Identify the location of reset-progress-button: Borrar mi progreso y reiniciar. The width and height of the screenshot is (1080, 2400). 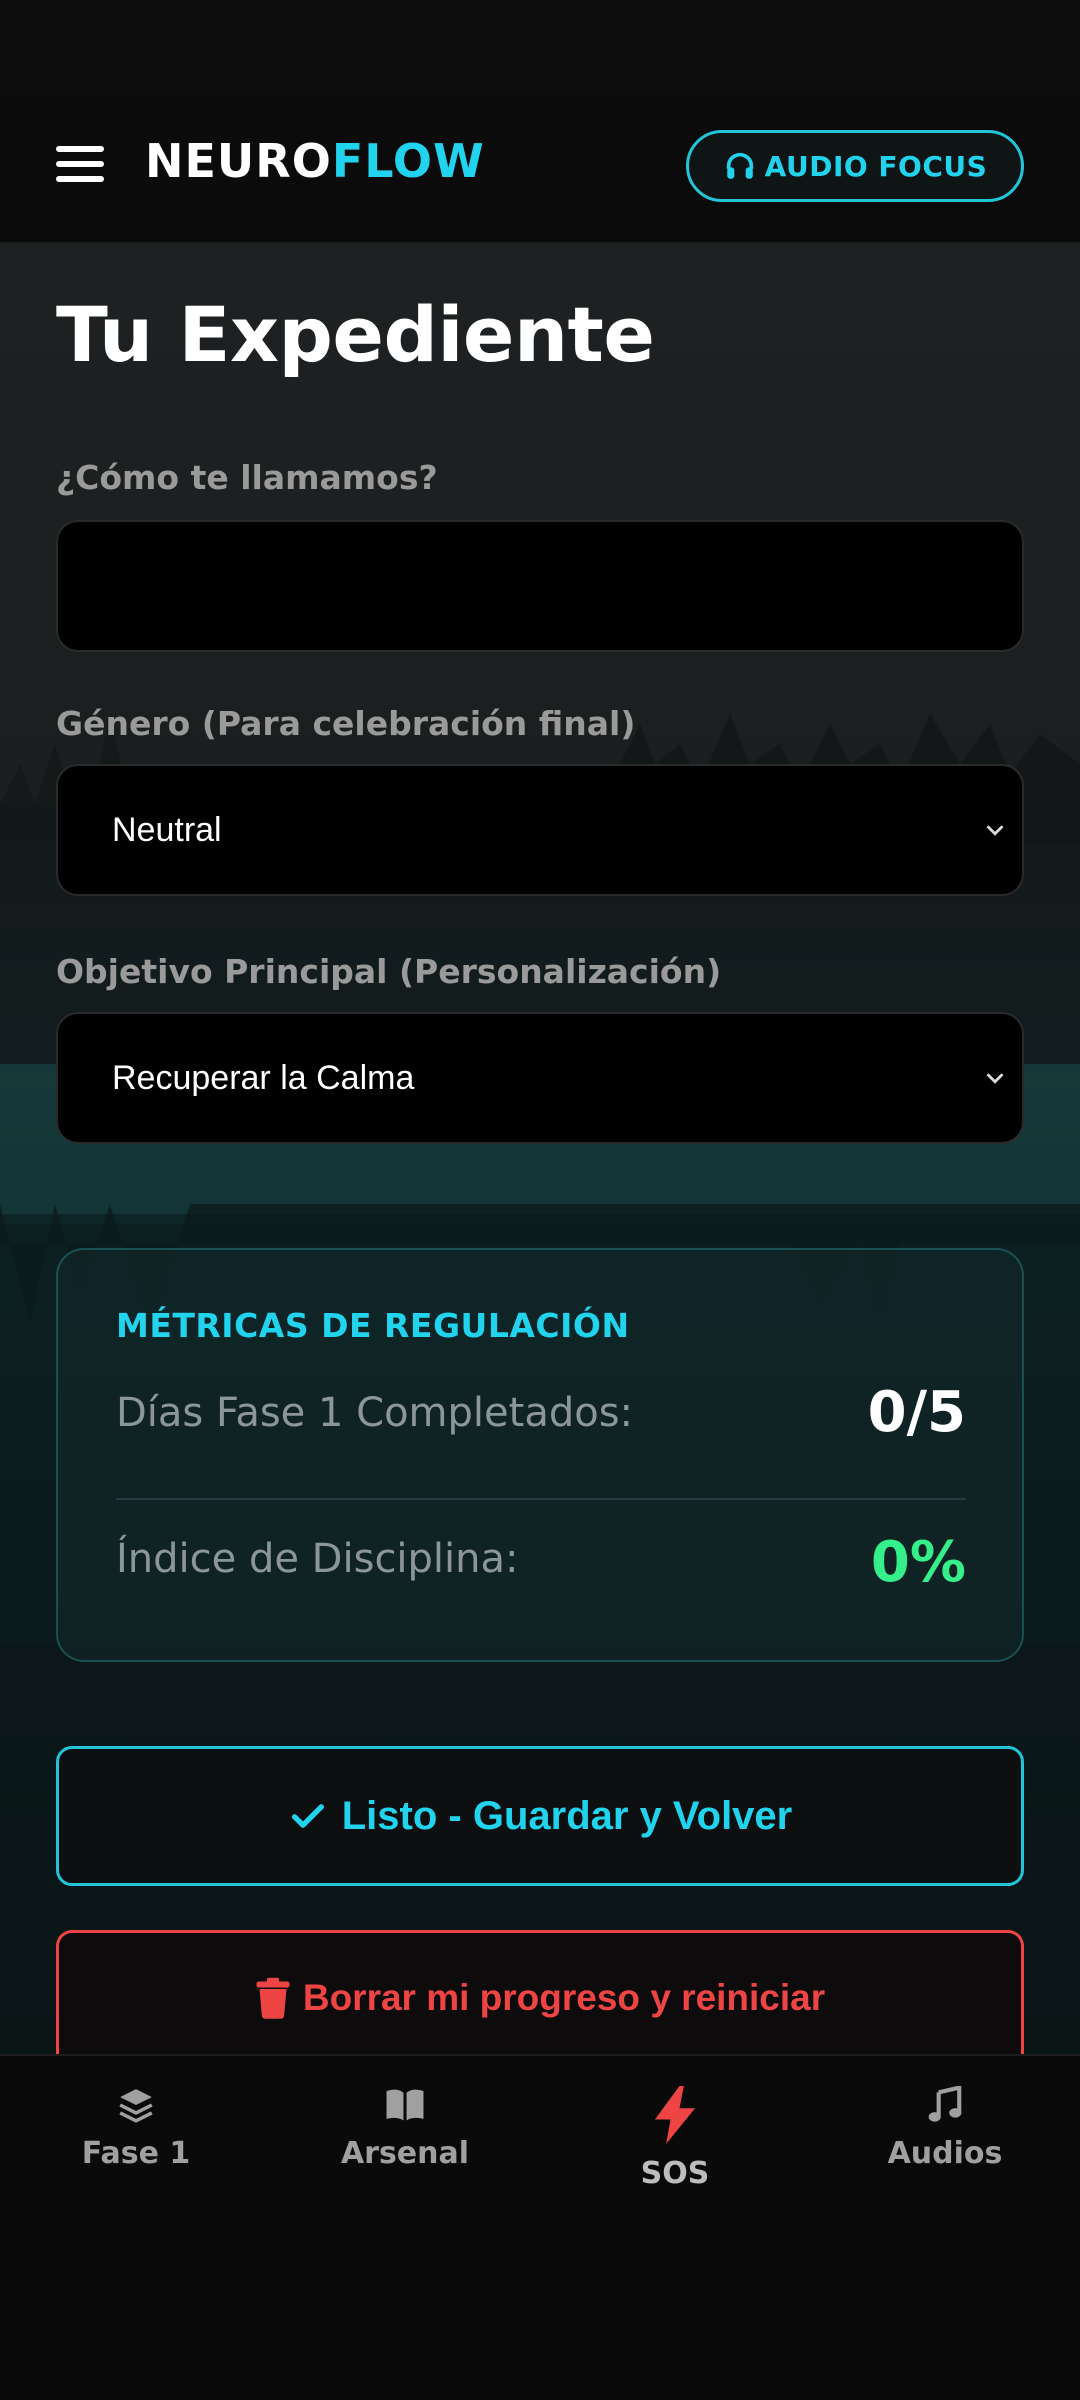
(540, 1992).